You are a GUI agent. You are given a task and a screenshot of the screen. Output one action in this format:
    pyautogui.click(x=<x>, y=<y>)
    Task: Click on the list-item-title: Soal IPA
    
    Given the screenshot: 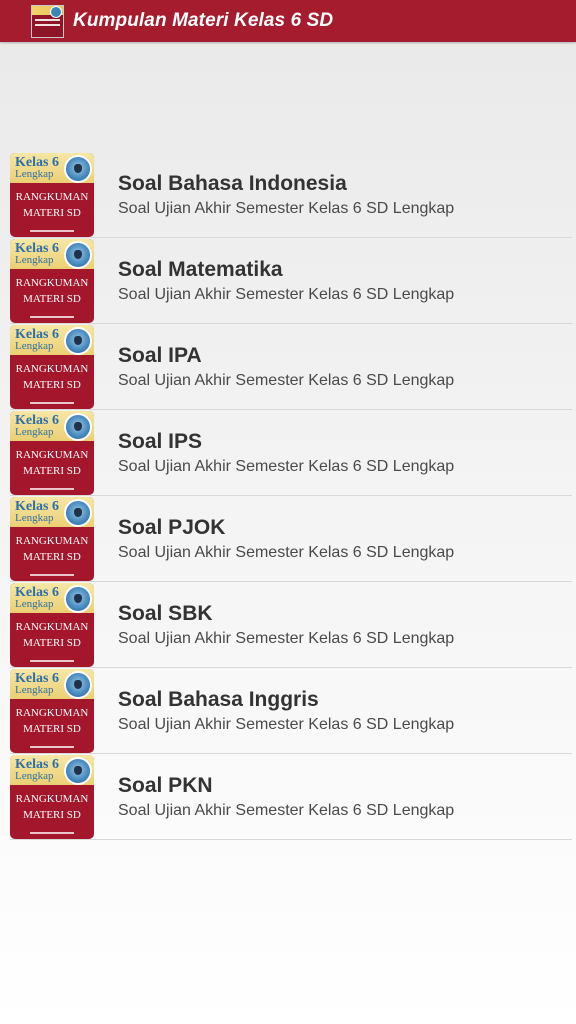 What is the action you would take?
    pyautogui.click(x=160, y=355)
    